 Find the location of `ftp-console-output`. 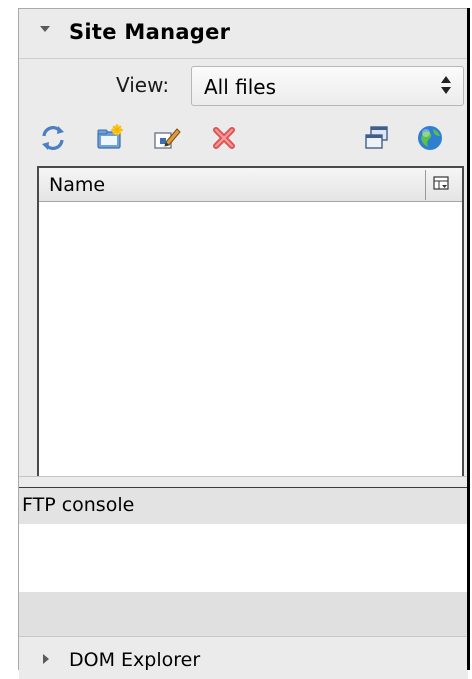

ftp-console-output is located at coordinates (243, 558).